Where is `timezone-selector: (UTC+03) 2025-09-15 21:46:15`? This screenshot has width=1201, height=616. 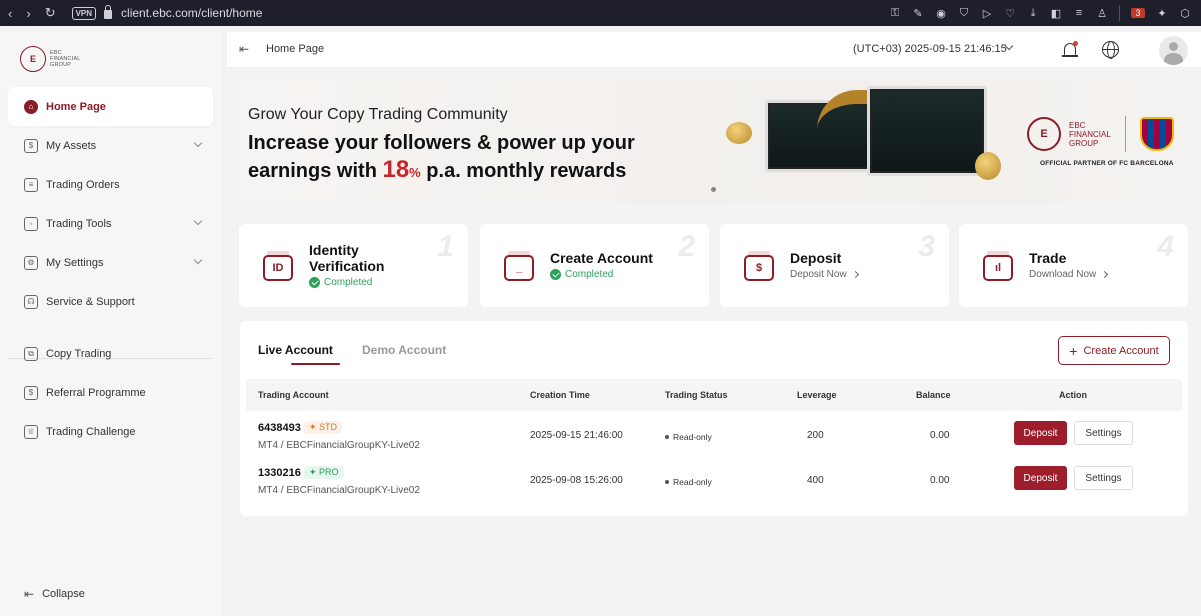 timezone-selector: (UTC+03) 2025-09-15 21:46:15 is located at coordinates (930, 49).